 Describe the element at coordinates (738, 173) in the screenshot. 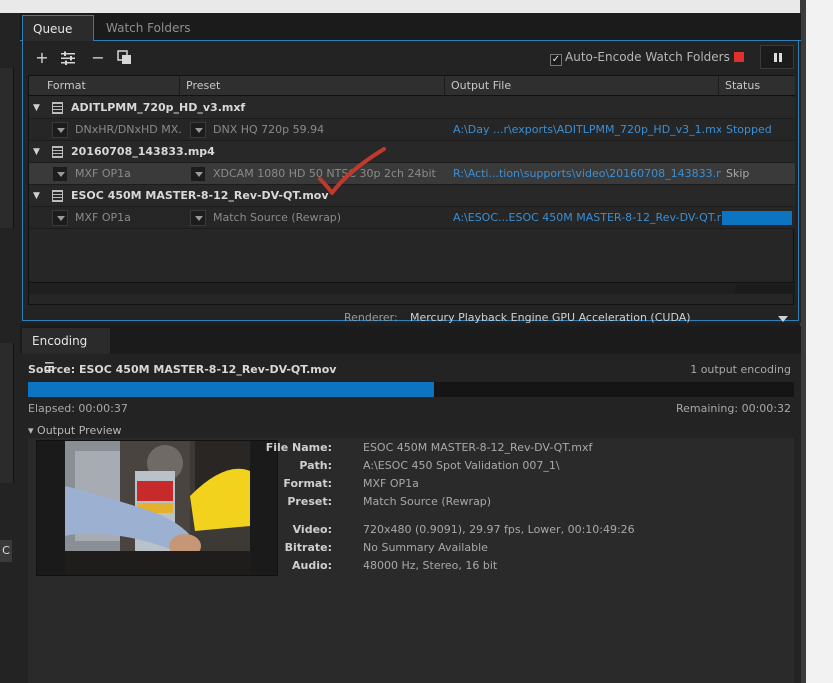

I see `status-cell: Skip` at that location.